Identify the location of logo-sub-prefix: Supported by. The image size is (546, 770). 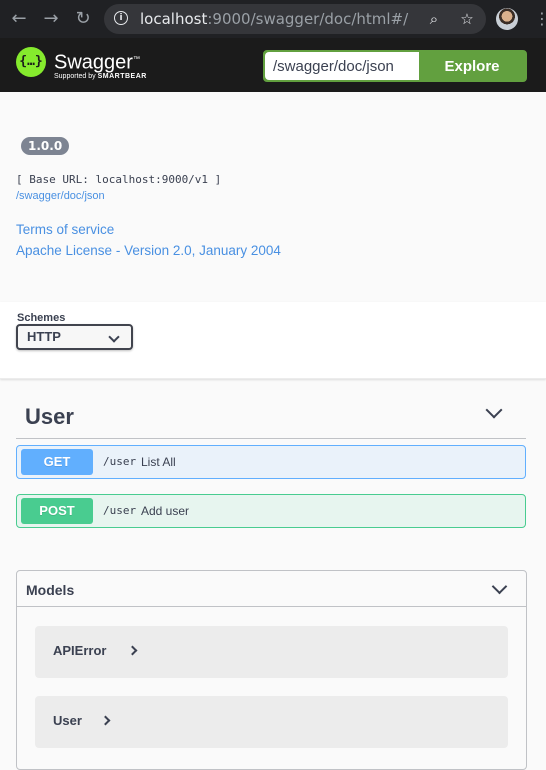
(76, 76).